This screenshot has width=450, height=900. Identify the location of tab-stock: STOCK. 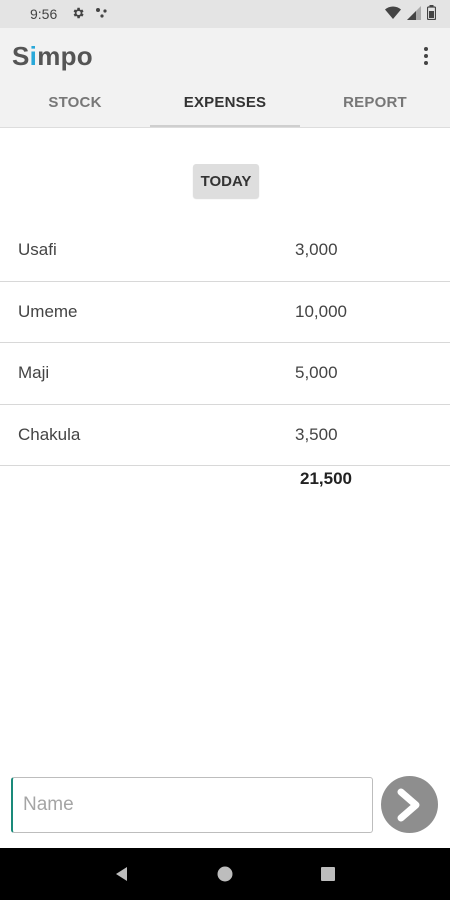
(75, 105).